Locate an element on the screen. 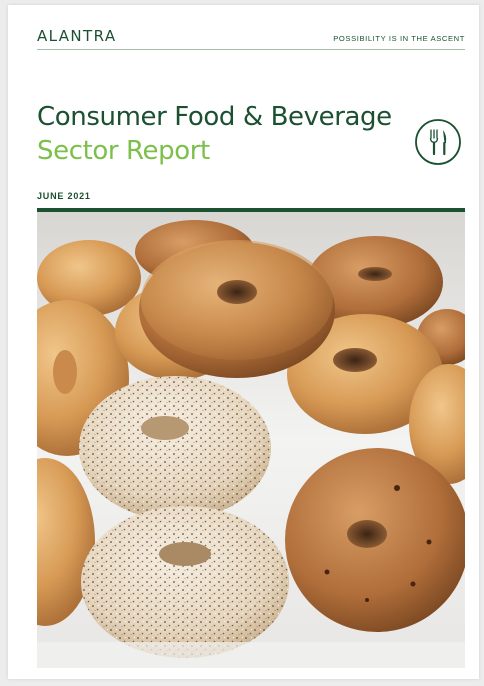  report-date: JUNE 2021 is located at coordinates (64, 196).